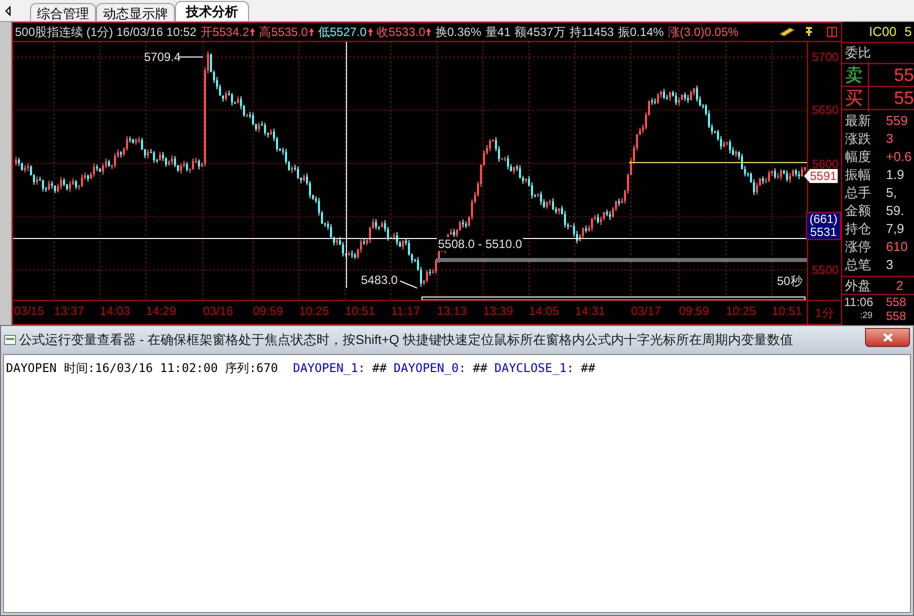  Describe the element at coordinates (540, 32) in the screenshot. I see `quote-field: 额4537万` at that location.